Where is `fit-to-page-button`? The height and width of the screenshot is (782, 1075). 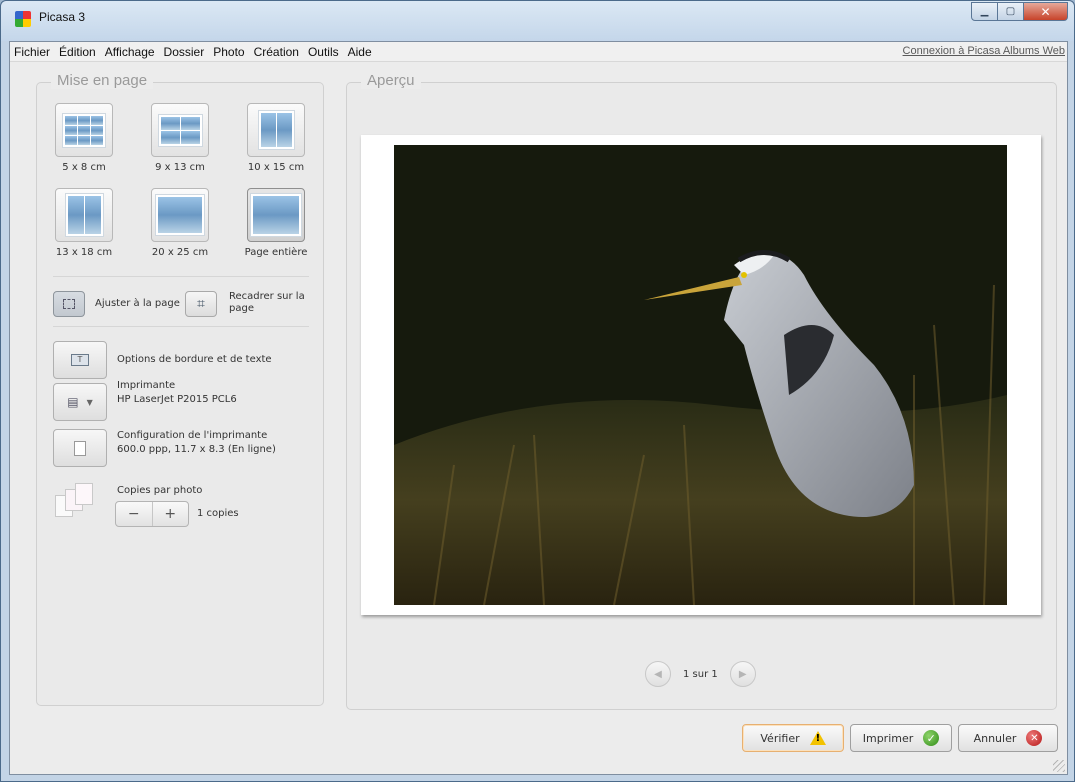
fit-to-page-button is located at coordinates (69, 304).